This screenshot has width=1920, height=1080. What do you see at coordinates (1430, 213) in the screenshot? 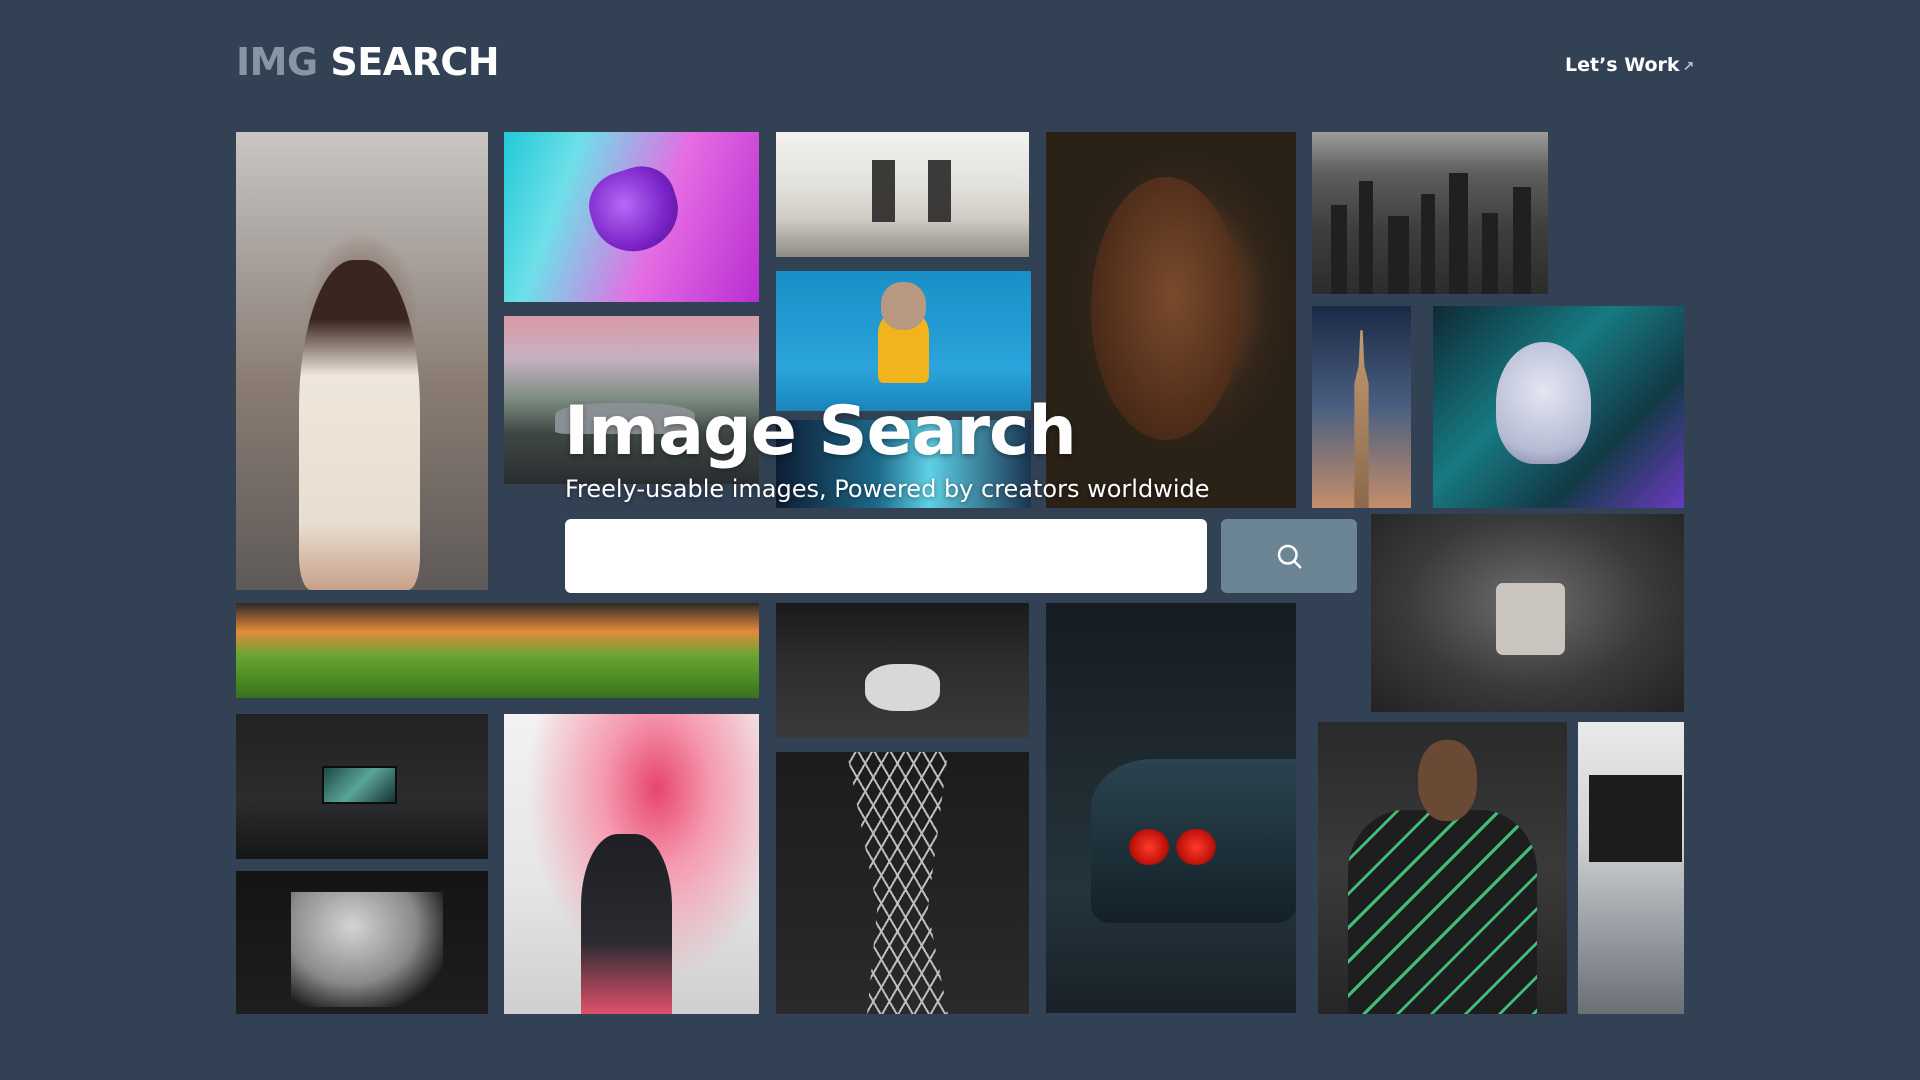
I see `gallery-image-city-skyline` at bounding box center [1430, 213].